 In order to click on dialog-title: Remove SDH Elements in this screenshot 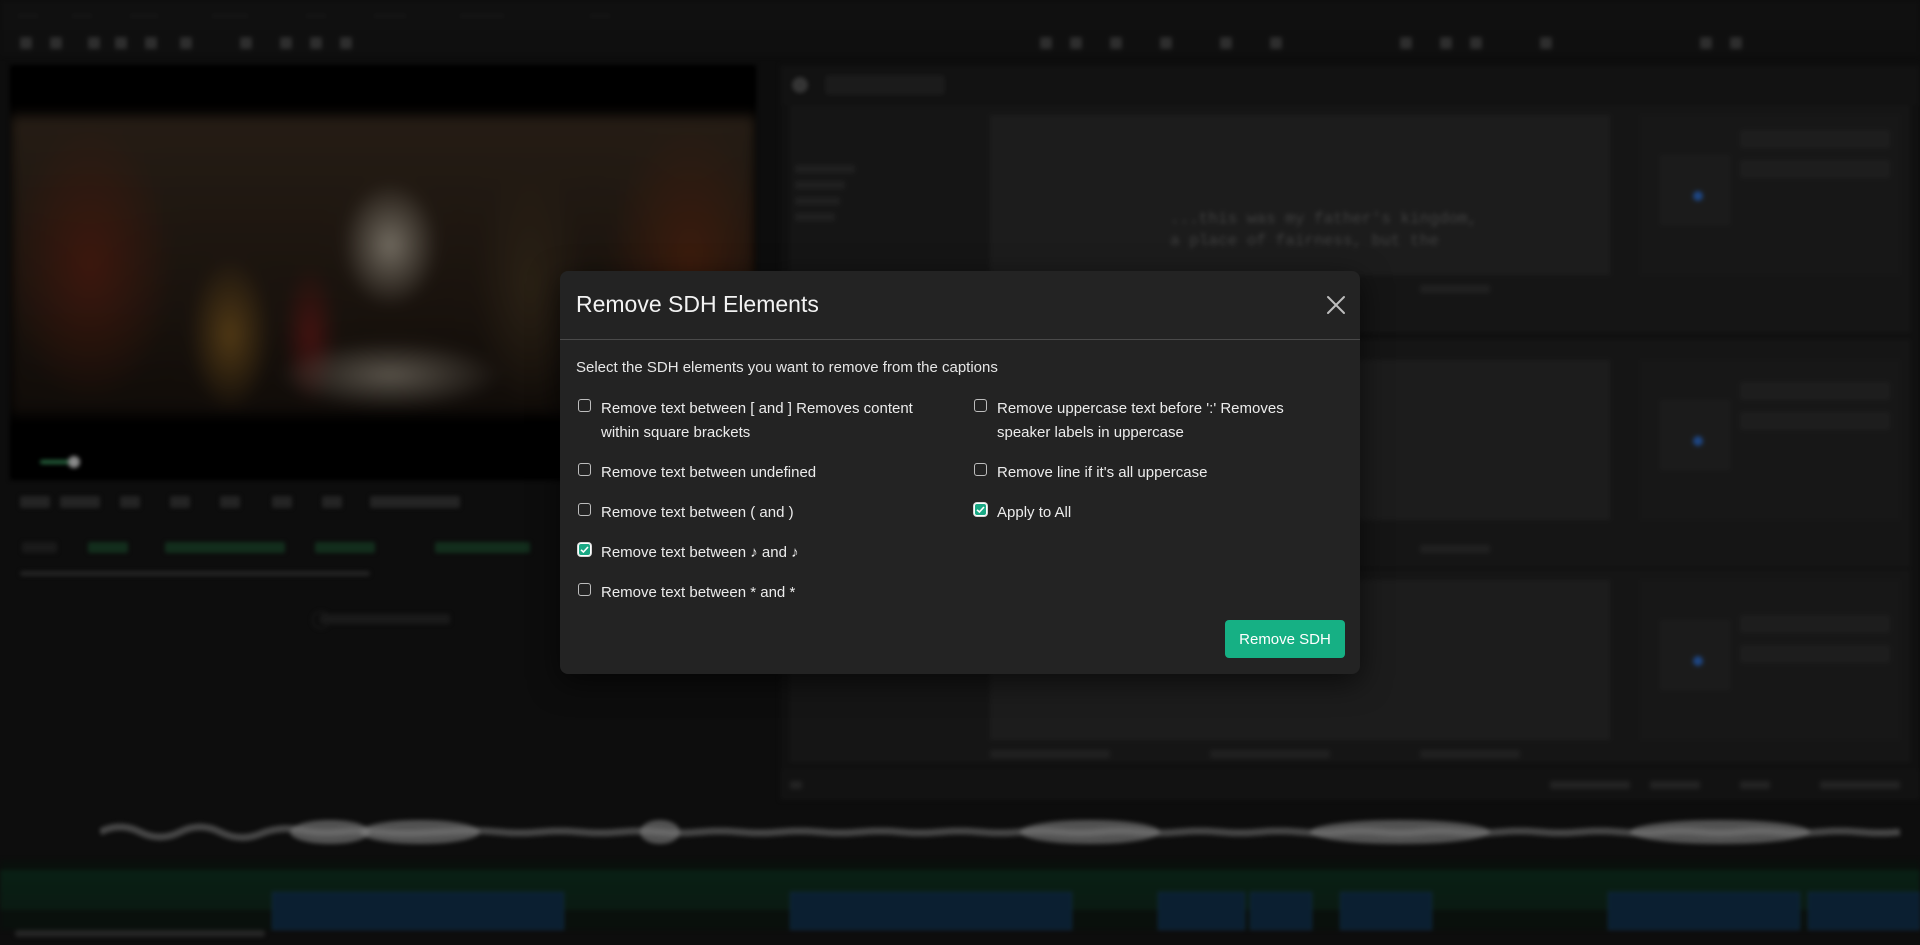, I will do `click(697, 304)`.